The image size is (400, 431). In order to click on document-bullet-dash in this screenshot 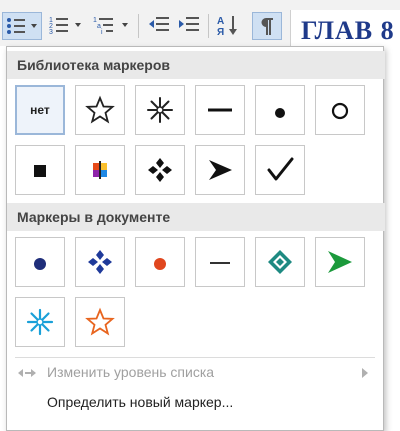, I will do `click(220, 262)`.